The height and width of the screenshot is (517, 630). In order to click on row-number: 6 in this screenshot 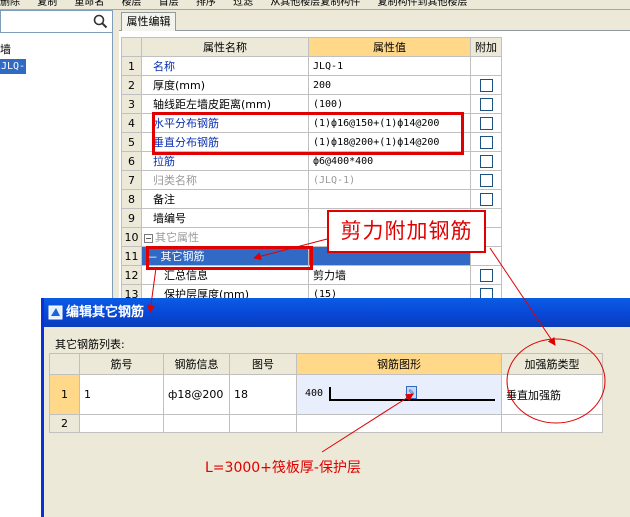, I will do `click(131, 161)`.